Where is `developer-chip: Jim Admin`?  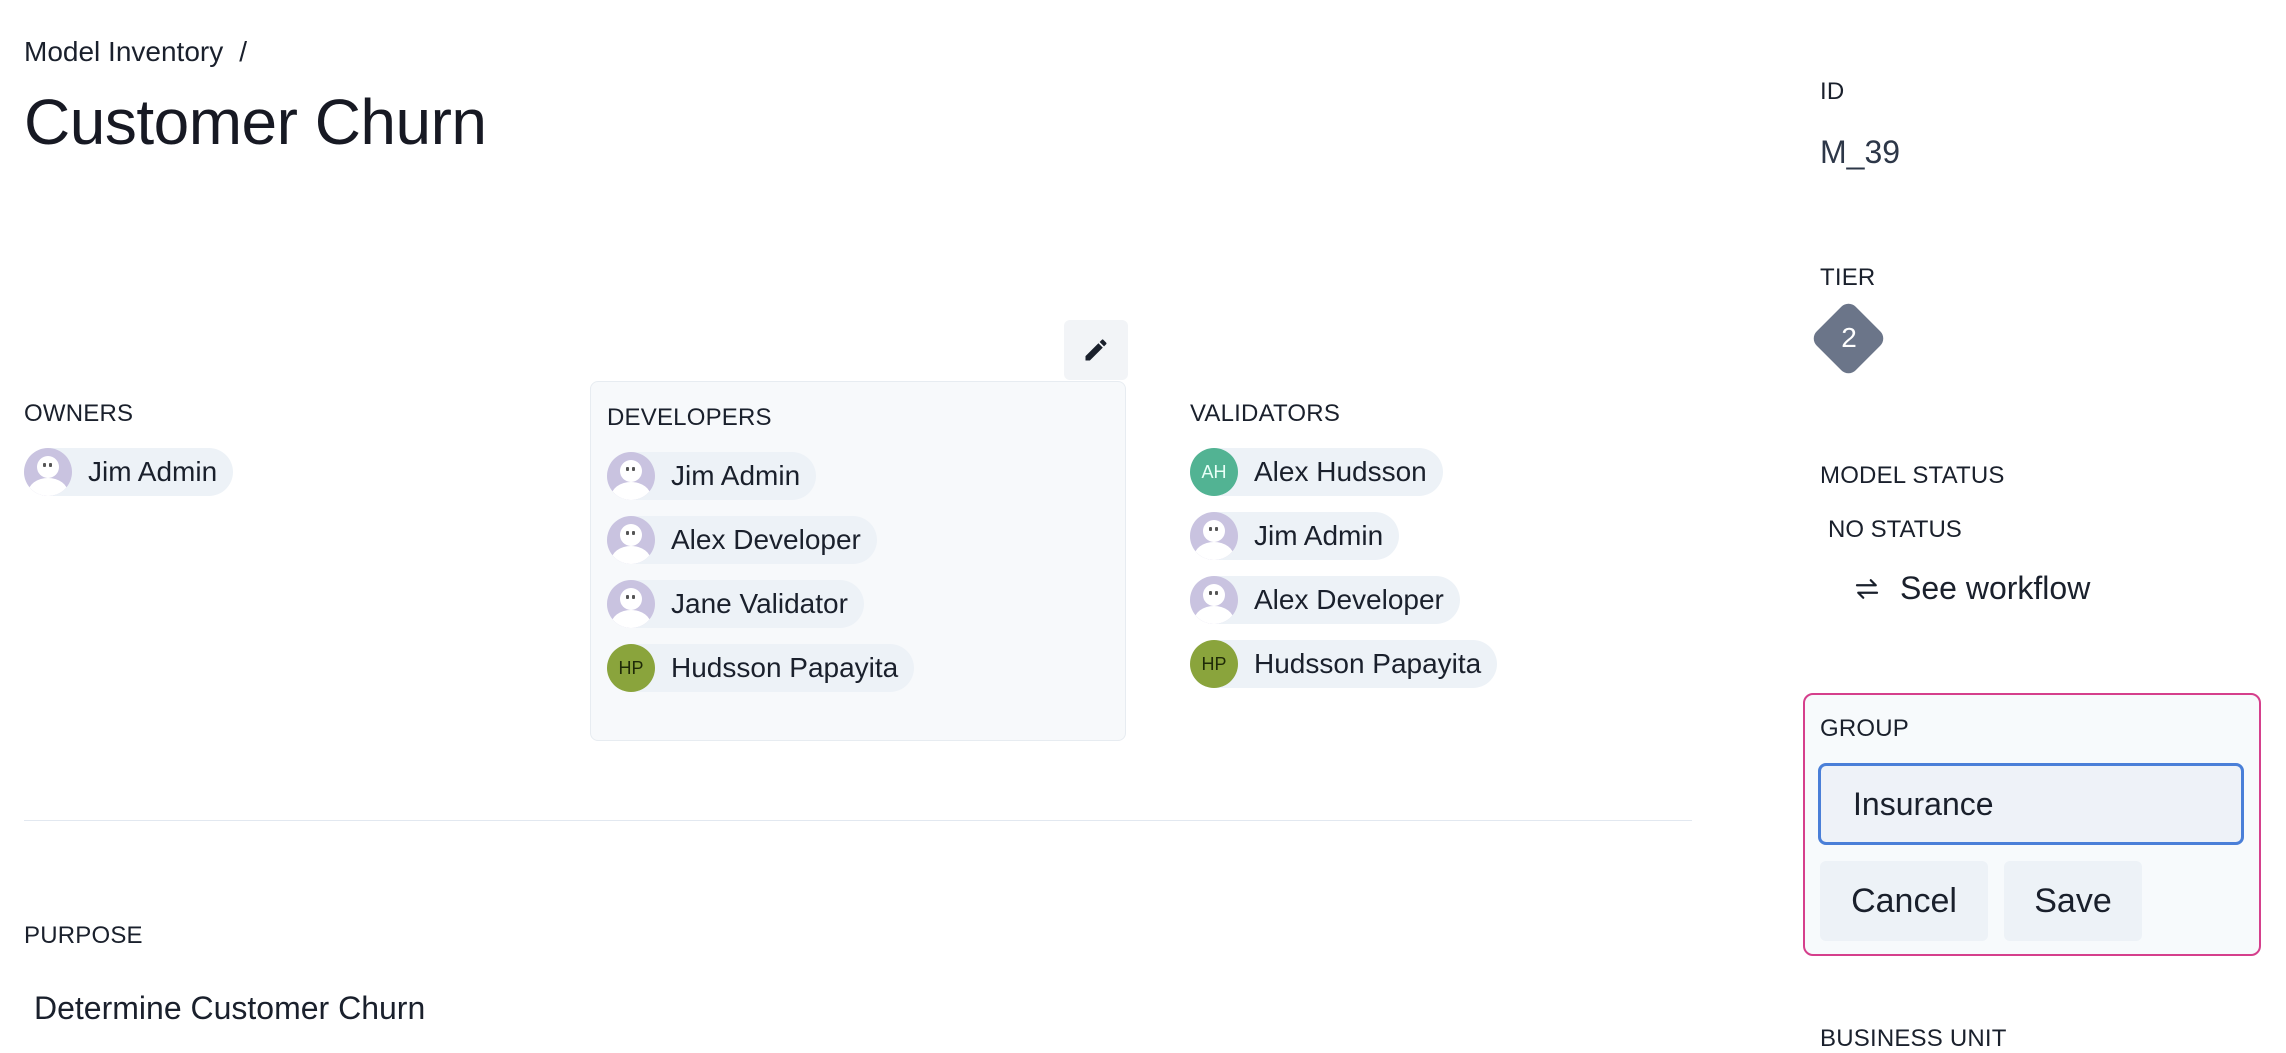 developer-chip: Jim Admin is located at coordinates (712, 476).